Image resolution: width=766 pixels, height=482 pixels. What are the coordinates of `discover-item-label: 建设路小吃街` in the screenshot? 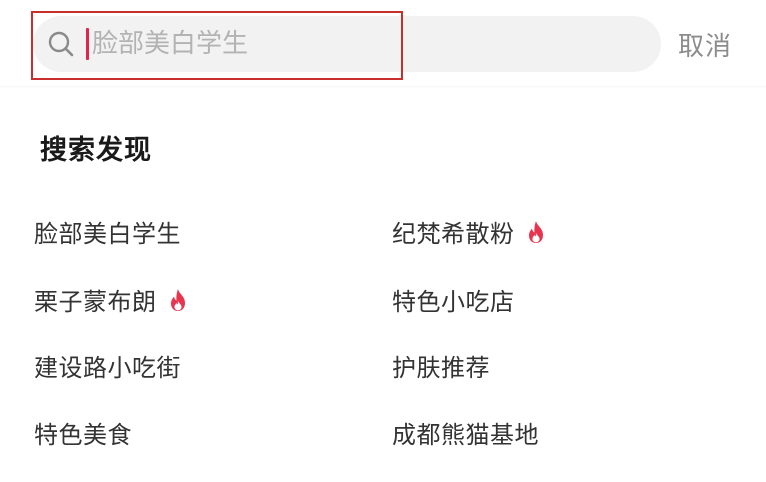 It's located at (107, 368).